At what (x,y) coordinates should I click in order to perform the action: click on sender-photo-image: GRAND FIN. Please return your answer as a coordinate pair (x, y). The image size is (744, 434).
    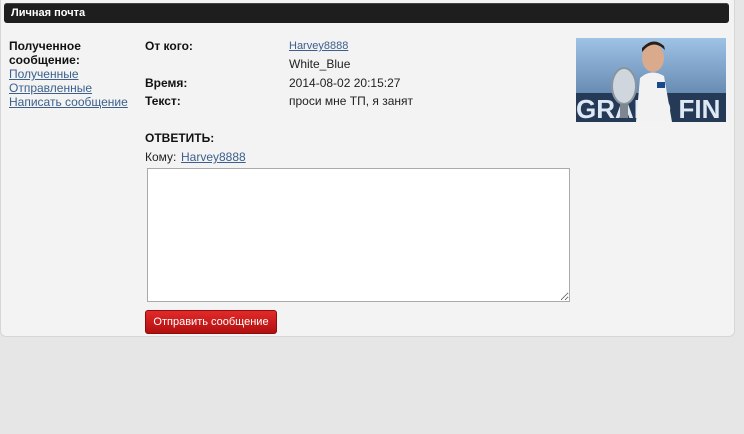
    Looking at the image, I should click on (651, 80).